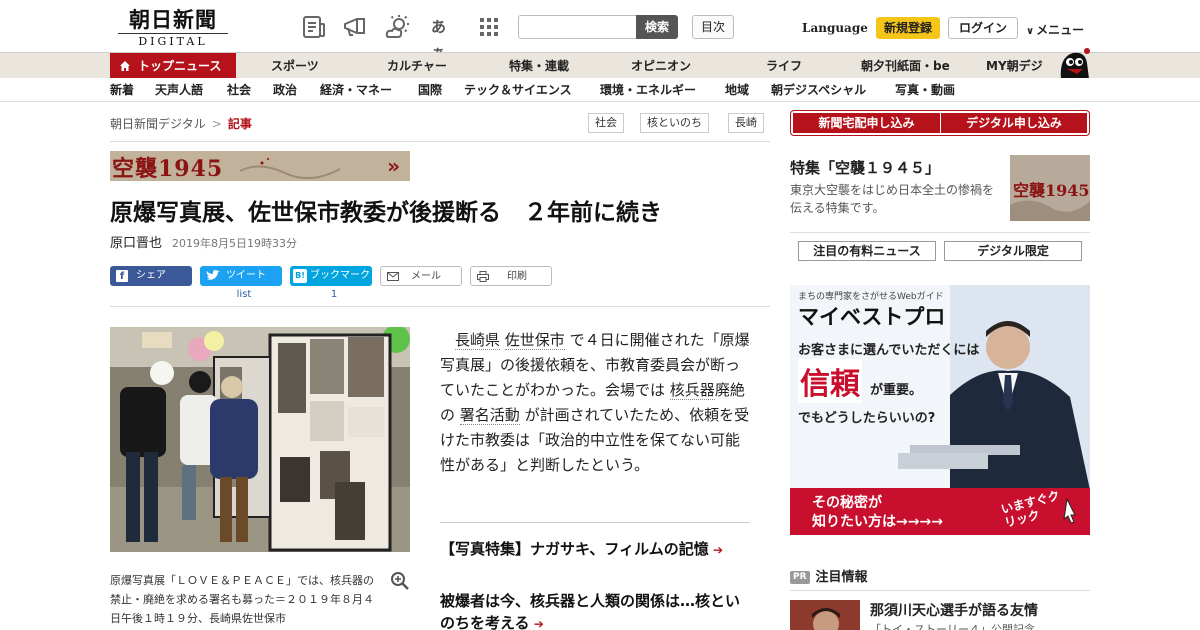 This screenshot has width=1200, height=630. I want to click on subscribe-home-button: 新聞宅配申し込み, so click(866, 123).